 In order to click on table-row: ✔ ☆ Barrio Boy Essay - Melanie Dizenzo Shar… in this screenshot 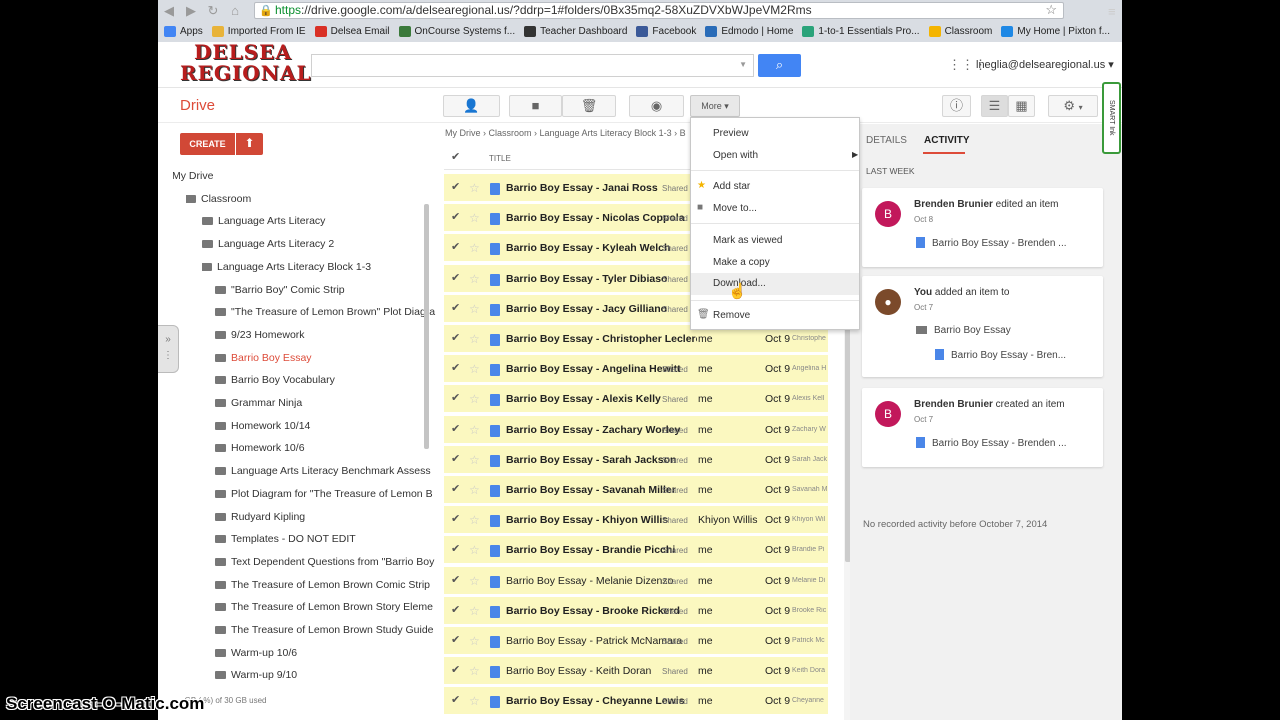, I will do `click(636, 580)`.